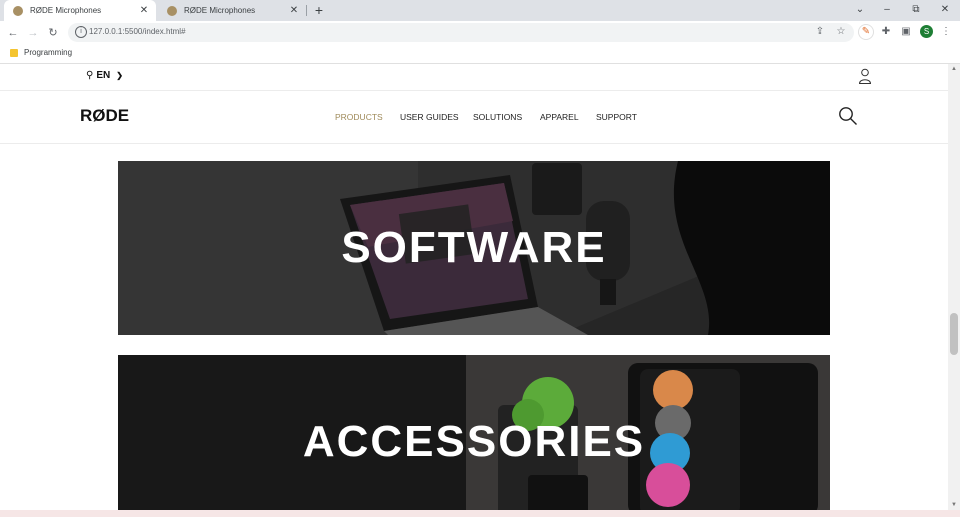 This screenshot has width=960, height=517. Describe the element at coordinates (53, 33) in the screenshot. I see `reload-icon: ↻` at that location.